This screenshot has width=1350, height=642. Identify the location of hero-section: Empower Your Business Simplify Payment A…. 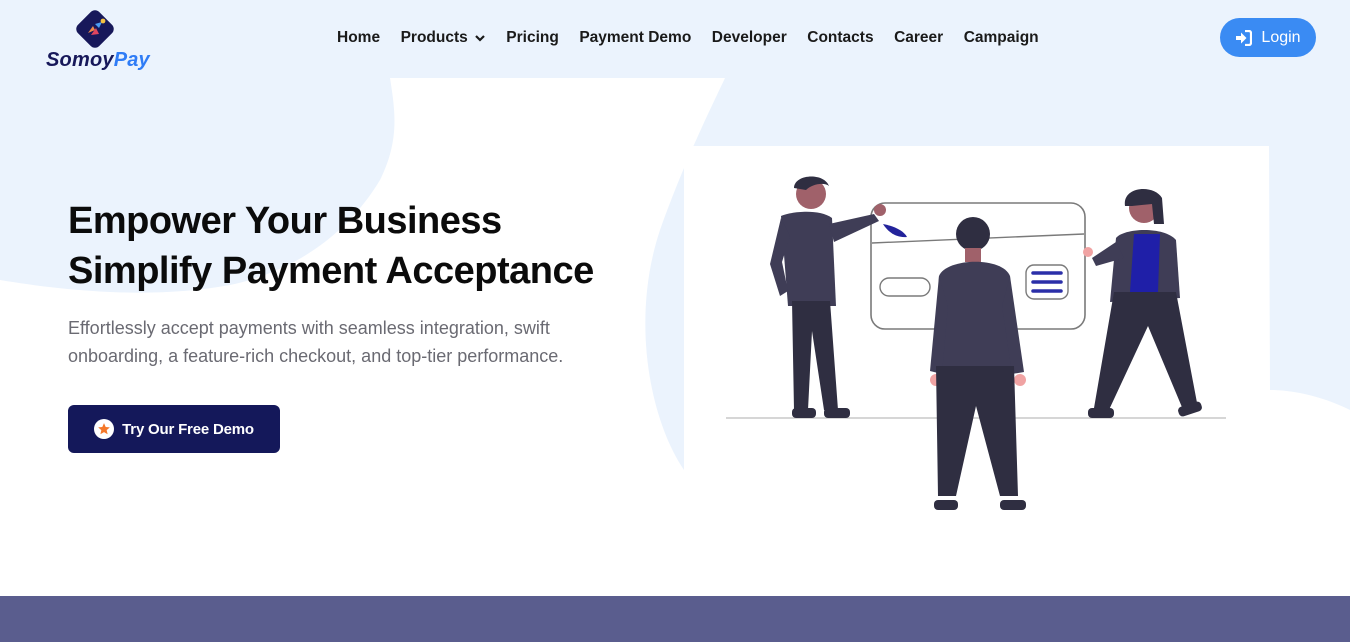
(368, 283).